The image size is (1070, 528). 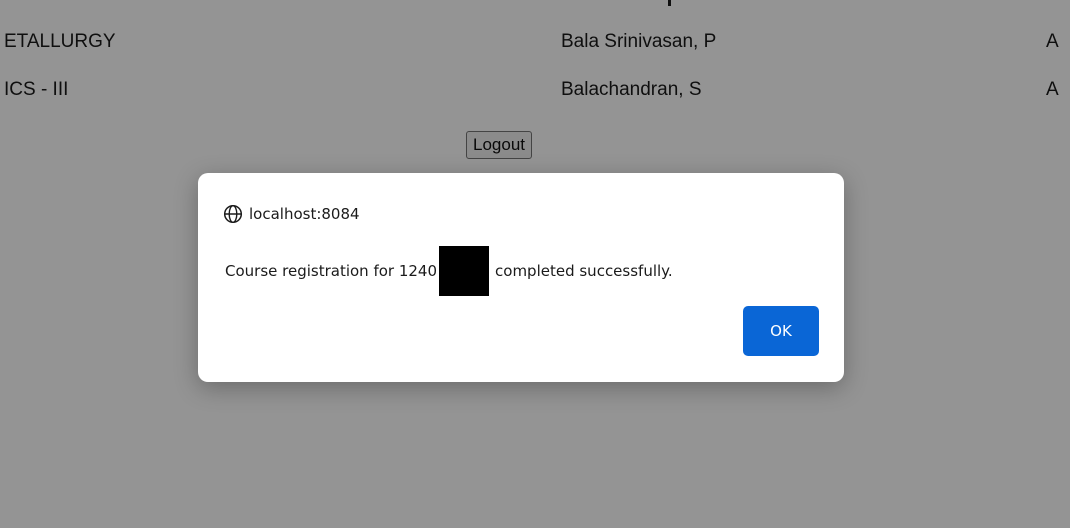 I want to click on dialog-origin: localhost:8084, so click(x=291, y=214).